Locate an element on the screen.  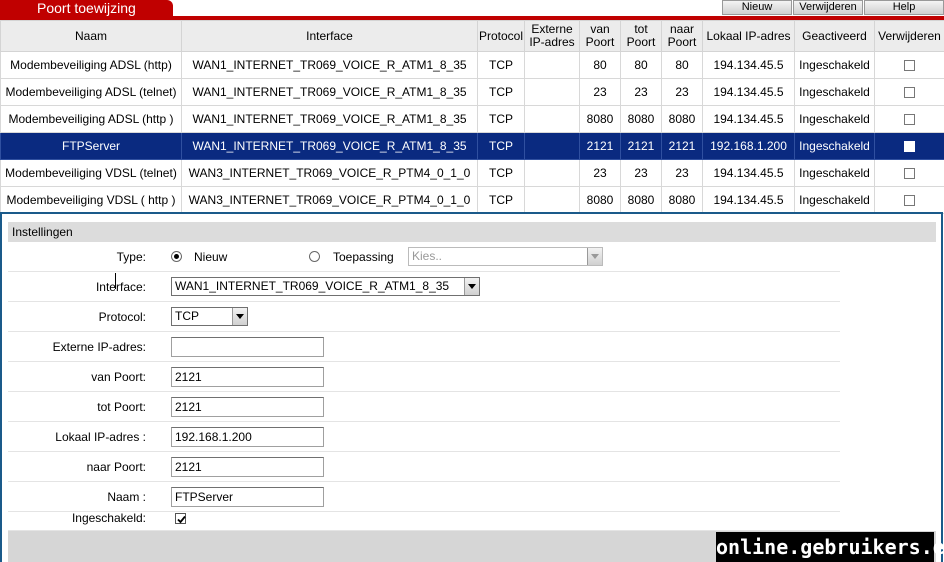
application-select-value: Kies.. is located at coordinates (427, 256).